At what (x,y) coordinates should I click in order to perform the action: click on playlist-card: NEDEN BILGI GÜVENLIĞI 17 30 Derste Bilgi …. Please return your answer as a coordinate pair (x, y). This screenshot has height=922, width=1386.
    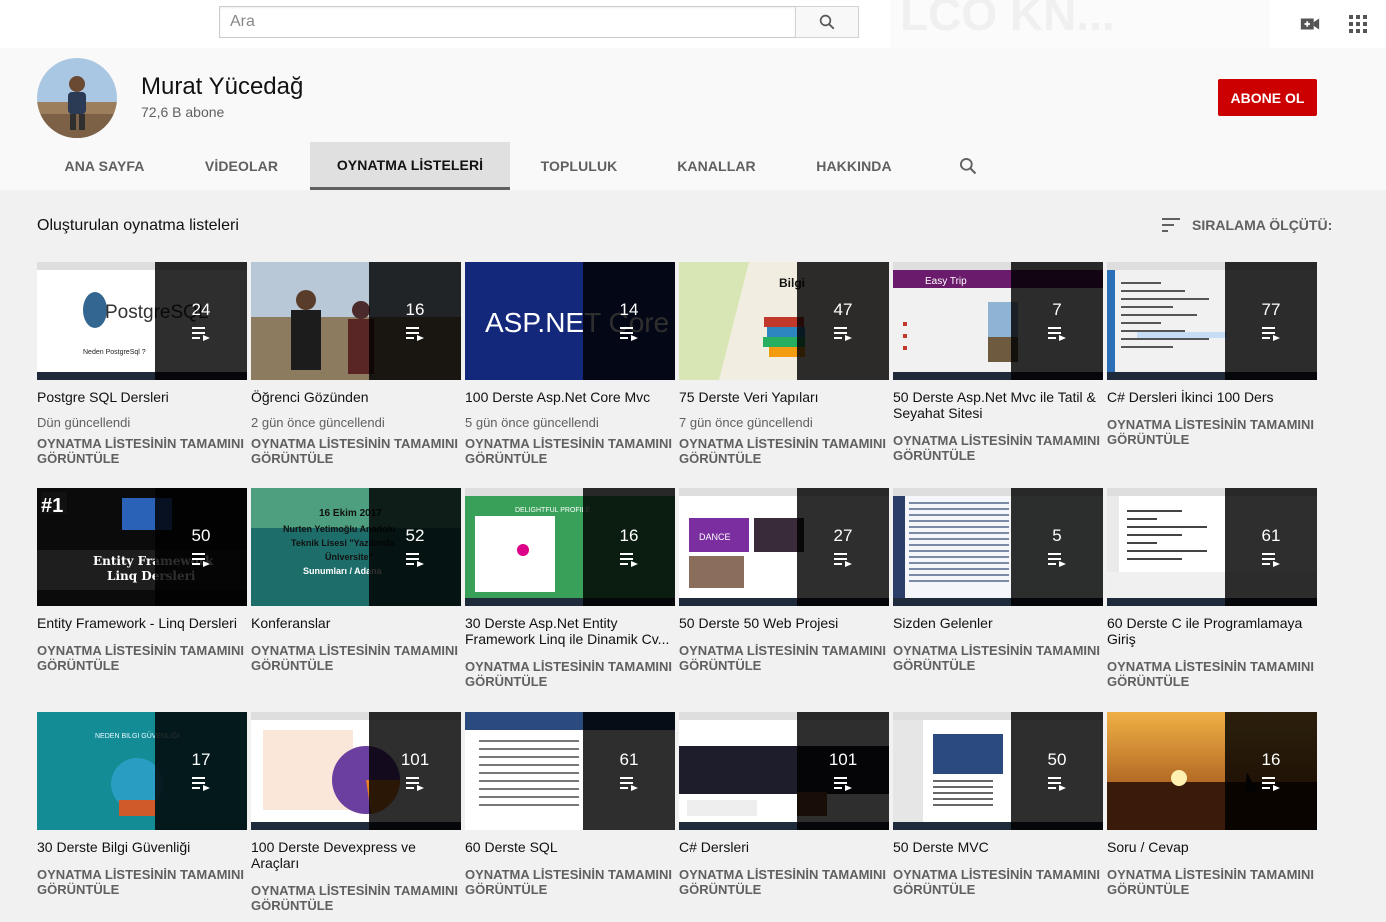
    Looking at the image, I should click on (142, 804).